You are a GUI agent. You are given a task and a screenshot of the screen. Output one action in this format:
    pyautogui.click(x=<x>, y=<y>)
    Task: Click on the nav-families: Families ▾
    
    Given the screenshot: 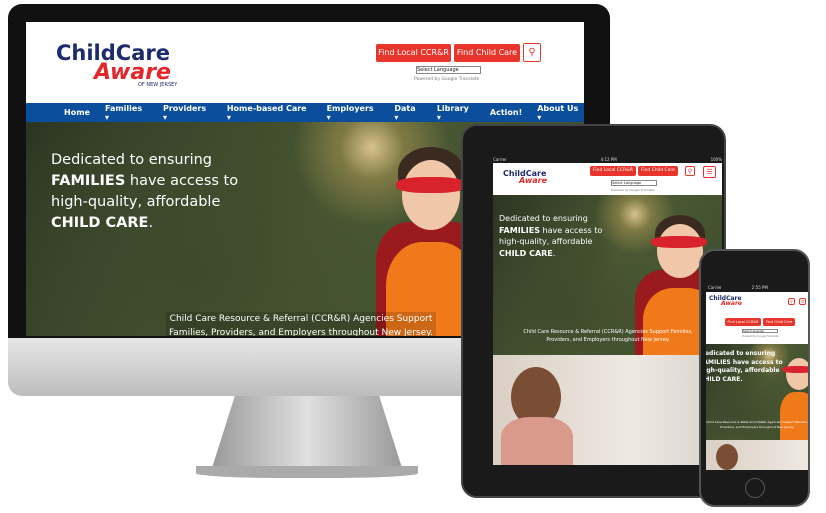 What is the action you would take?
    pyautogui.click(x=126, y=113)
    